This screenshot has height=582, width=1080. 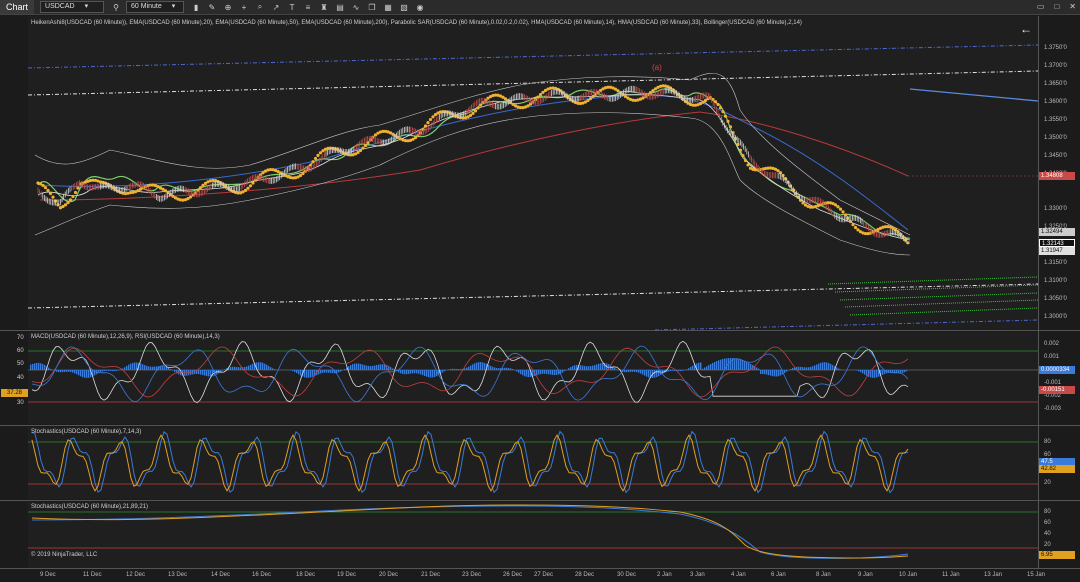 What do you see at coordinates (14, 393) in the screenshot?
I see `rsi-value-box: 37.28` at bounding box center [14, 393].